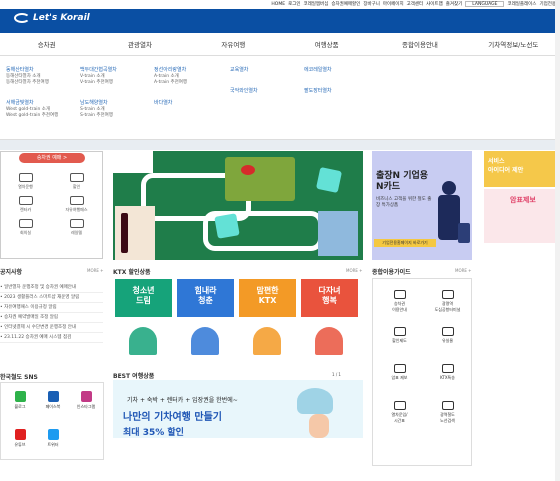  Describe the element at coordinates (318, 70) in the screenshot. I see `mega-heading: 에코레일열차` at that location.